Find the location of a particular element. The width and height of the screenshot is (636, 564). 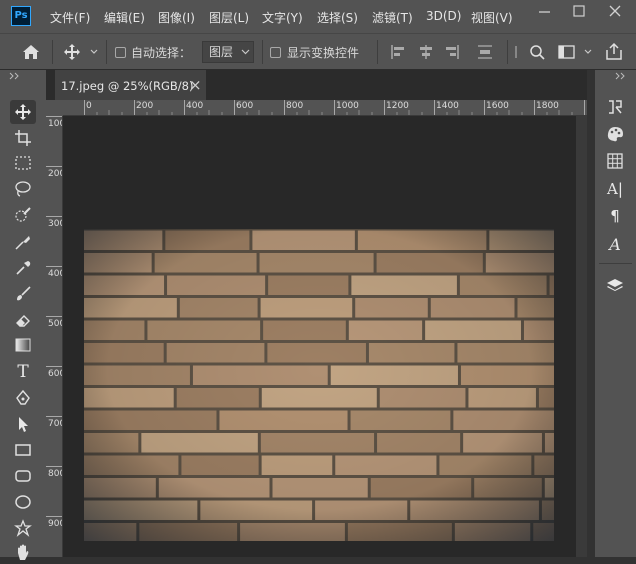

lasso-tool is located at coordinates (23, 189).